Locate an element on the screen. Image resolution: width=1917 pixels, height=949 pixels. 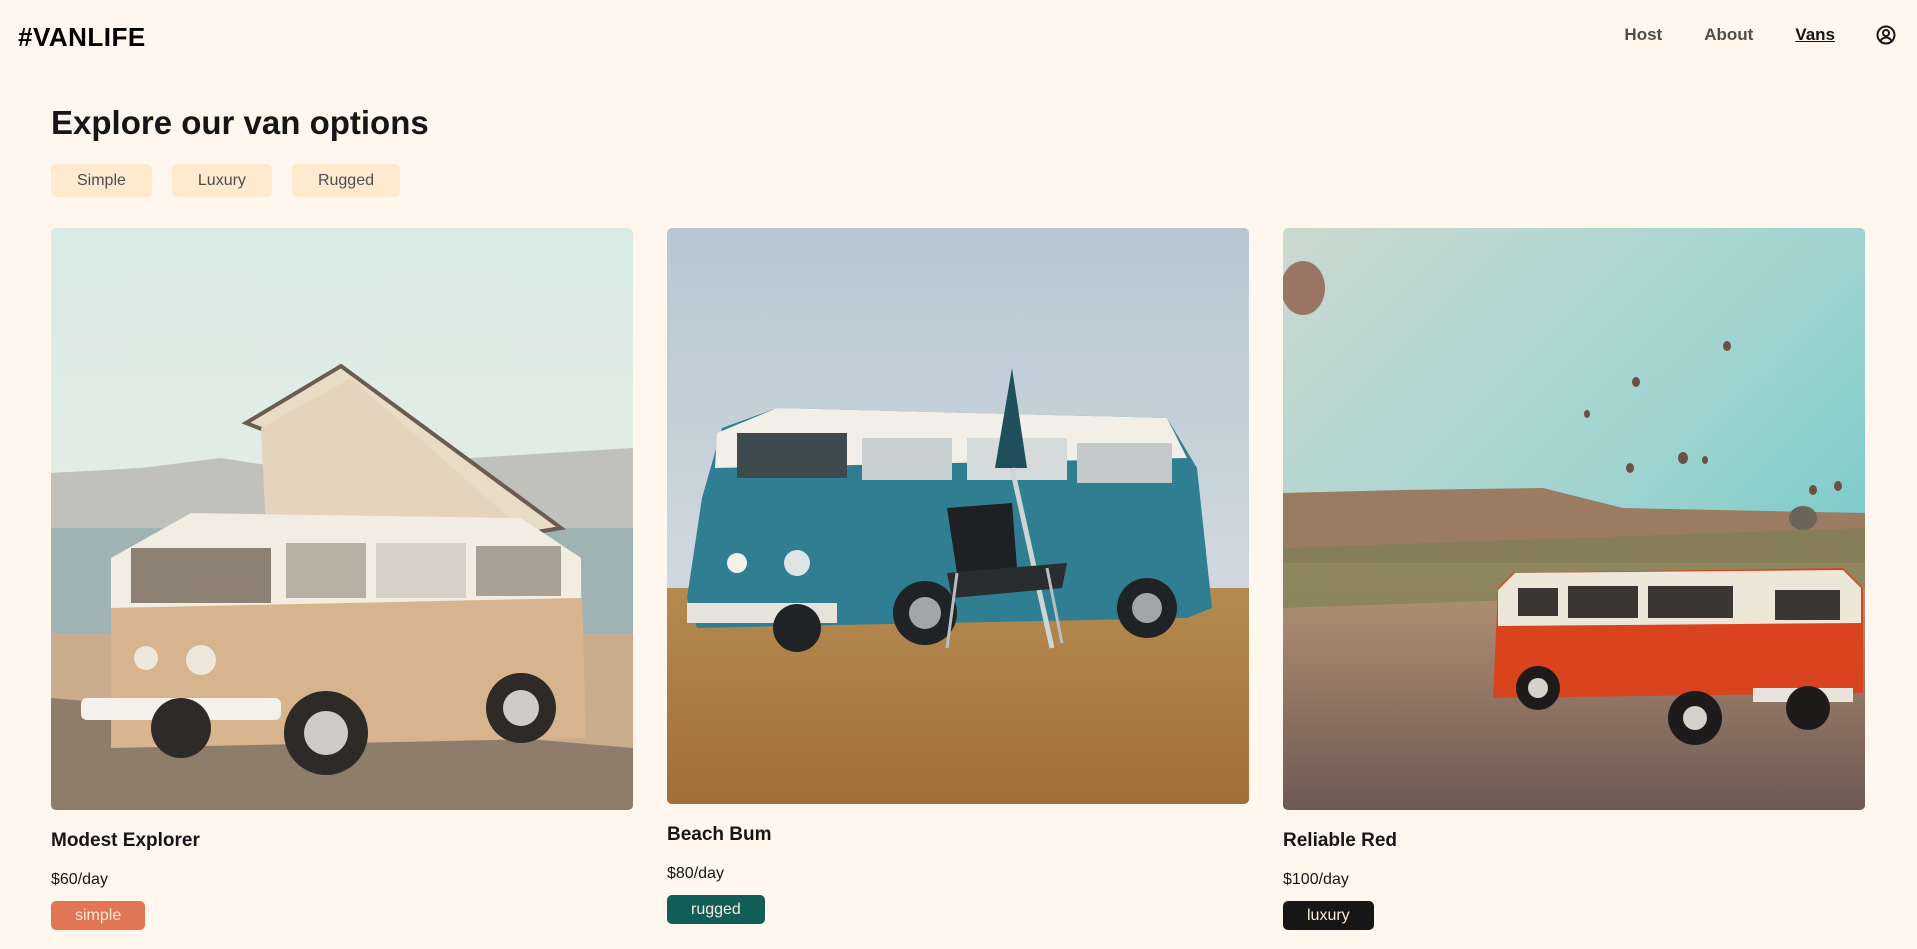
site-header: #VANLIFE Host About Vans is located at coordinates (958, 37).